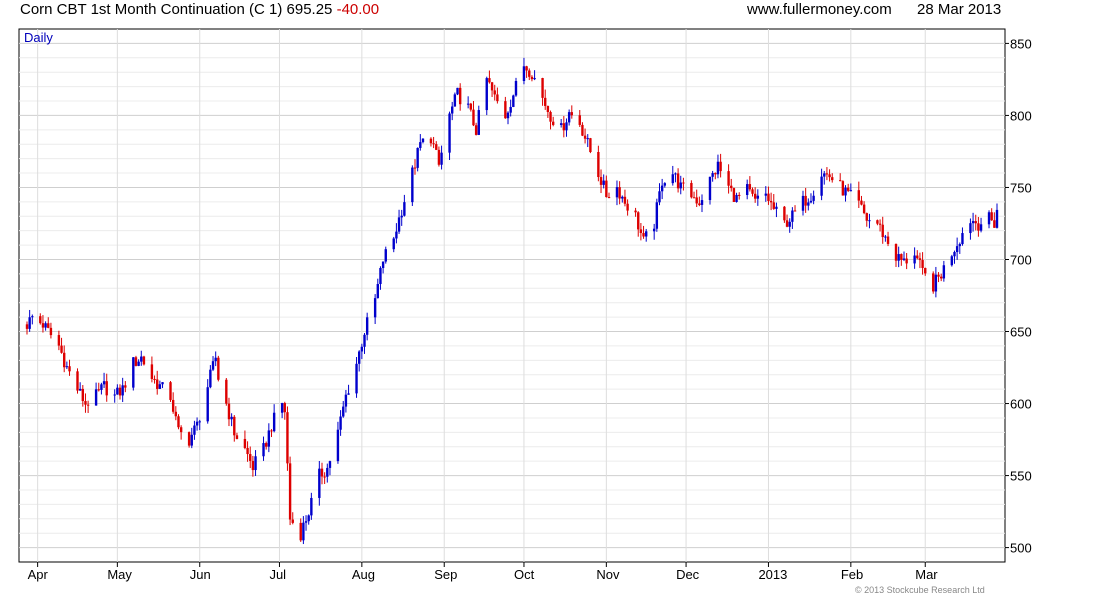 The width and height of the screenshot is (1100, 600). What do you see at coordinates (277, 574) in the screenshot?
I see `x-tick-label: Jul` at bounding box center [277, 574].